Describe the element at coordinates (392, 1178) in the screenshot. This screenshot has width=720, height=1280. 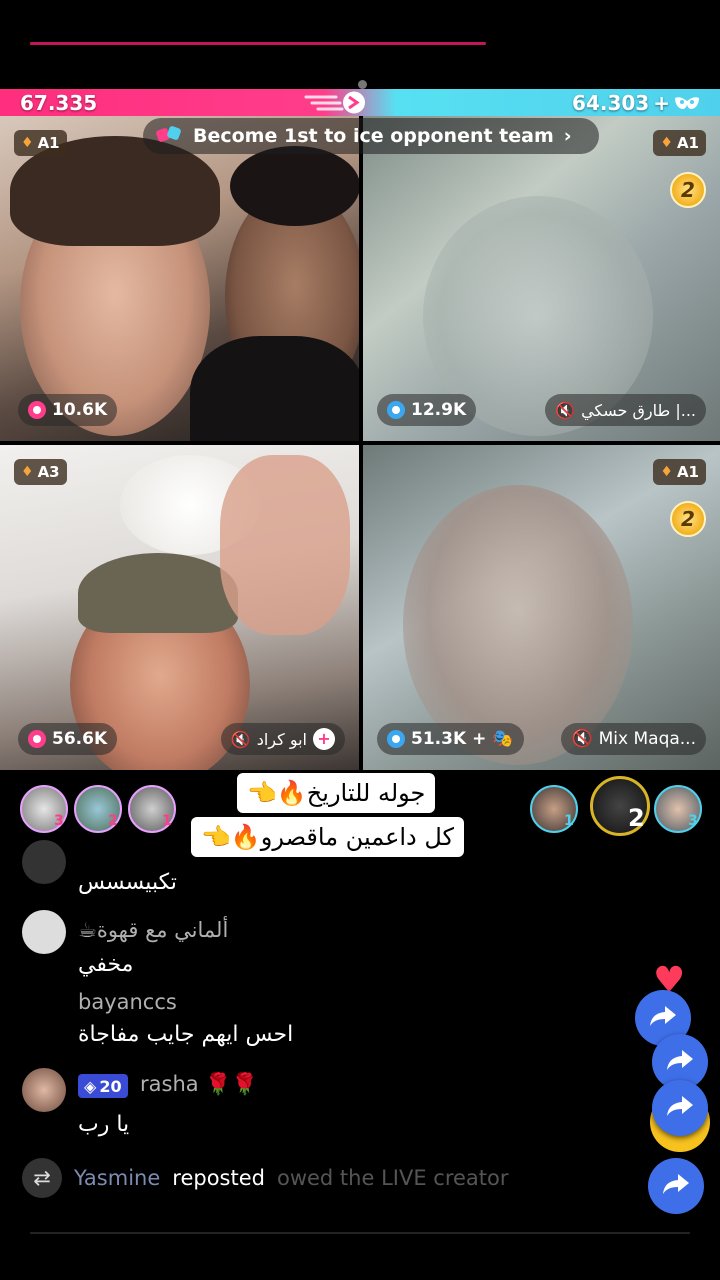
I see `repost-faded-text: owed the LIVE creator` at that location.